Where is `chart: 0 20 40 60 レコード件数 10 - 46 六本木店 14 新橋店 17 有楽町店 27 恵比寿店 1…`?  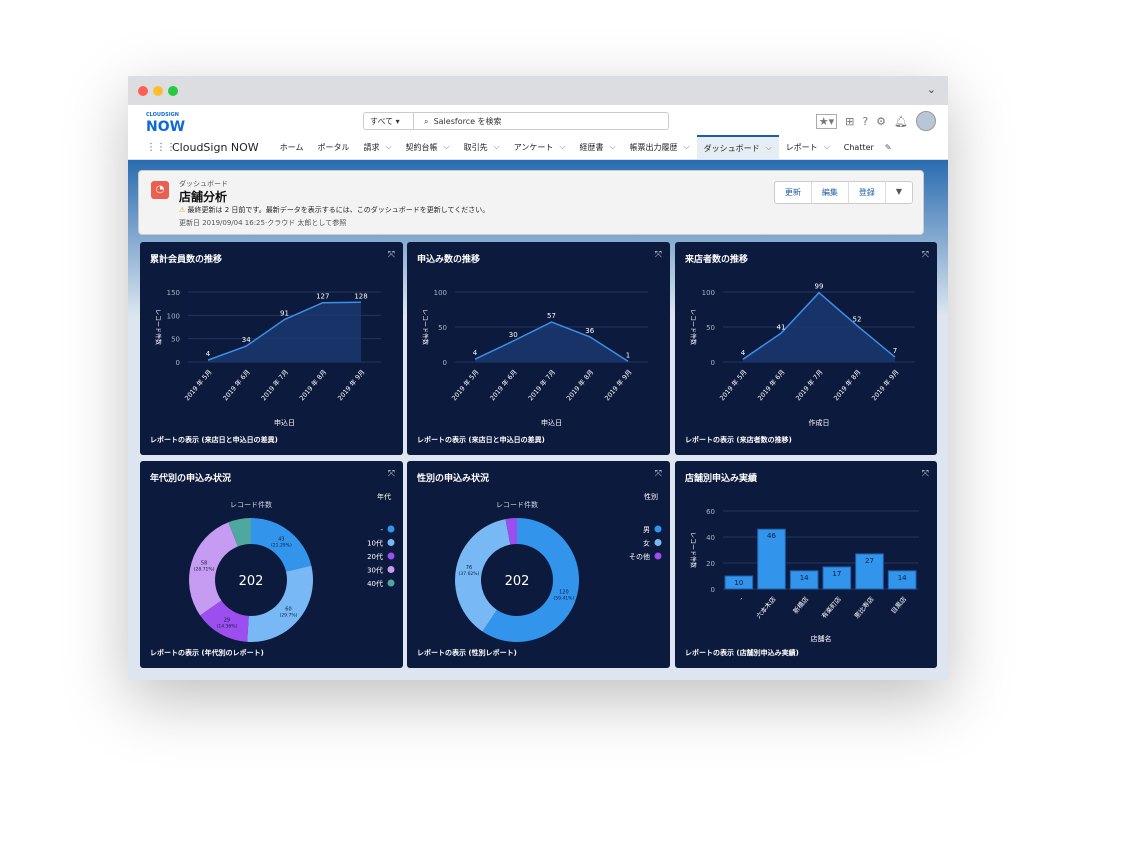
chart: 0 20 40 60 レコード件数 10 - 46 六本木店 14 新橋店 17 有楽町店 27 恵比寿店 1… is located at coordinates (804, 575).